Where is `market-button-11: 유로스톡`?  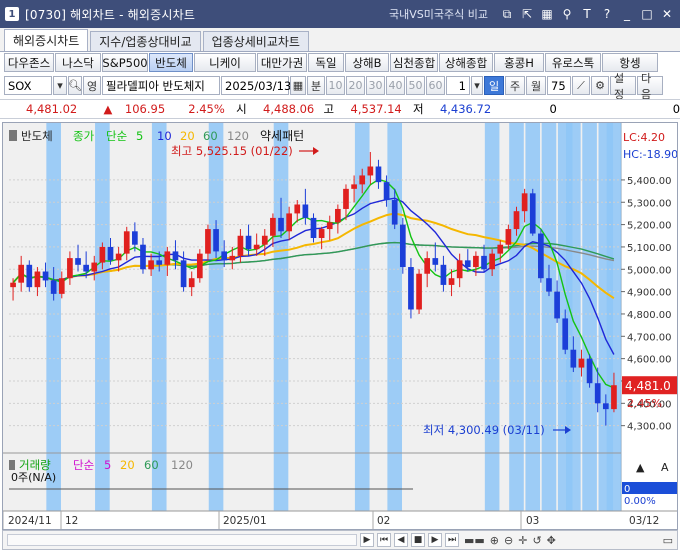
market-button-11: 유로스톡 is located at coordinates (573, 62).